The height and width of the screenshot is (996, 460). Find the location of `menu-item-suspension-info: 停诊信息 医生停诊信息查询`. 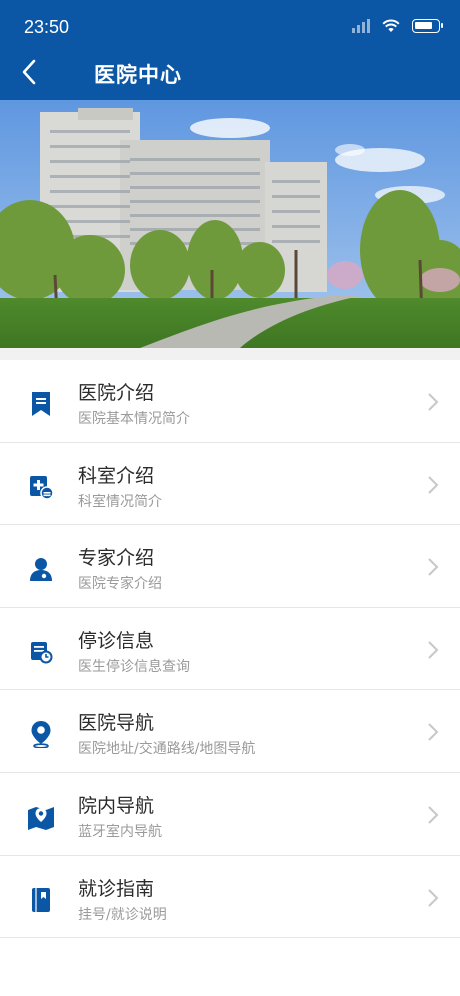

menu-item-suspension-info: 停诊信息 医生停诊信息查询 is located at coordinates (230, 649).